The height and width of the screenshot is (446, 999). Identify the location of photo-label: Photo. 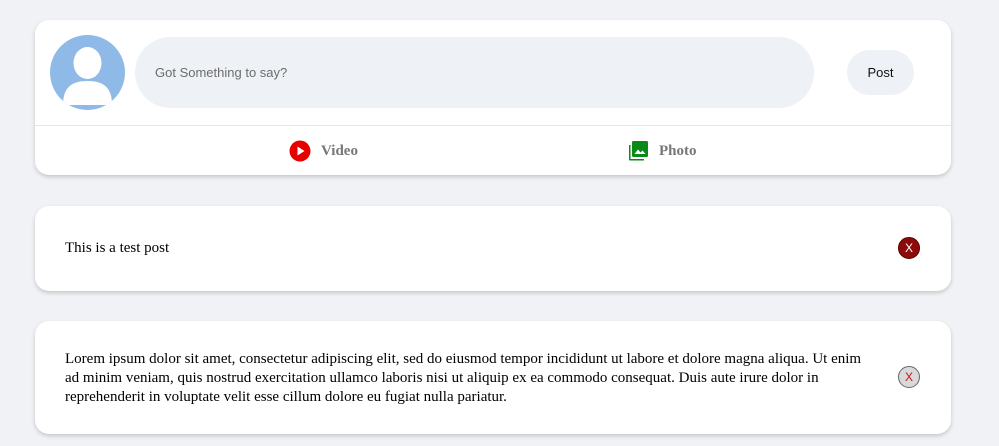
(678, 150).